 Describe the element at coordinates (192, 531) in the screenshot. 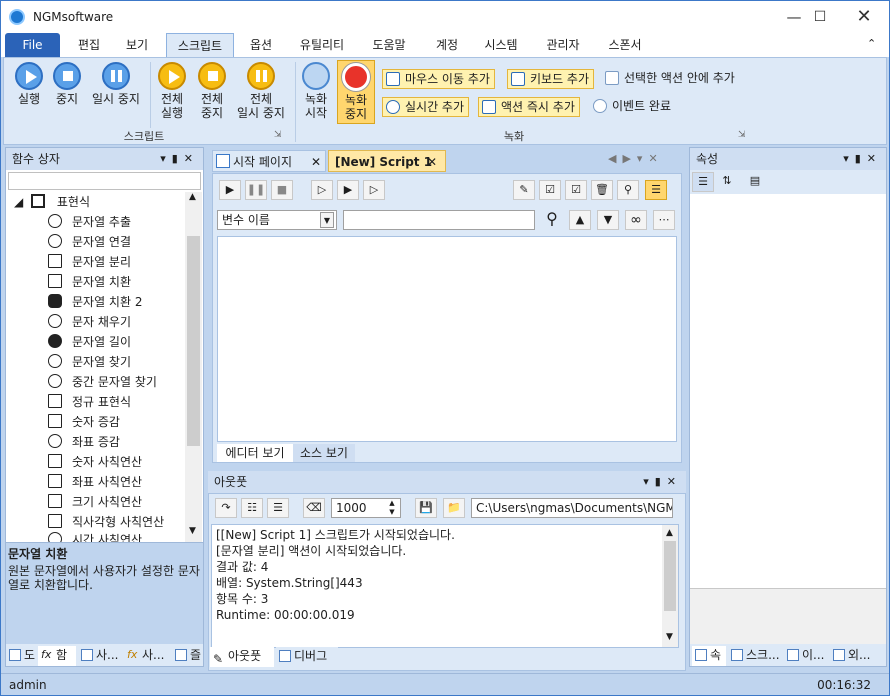

I see `scroll-down-icon: ▼` at that location.